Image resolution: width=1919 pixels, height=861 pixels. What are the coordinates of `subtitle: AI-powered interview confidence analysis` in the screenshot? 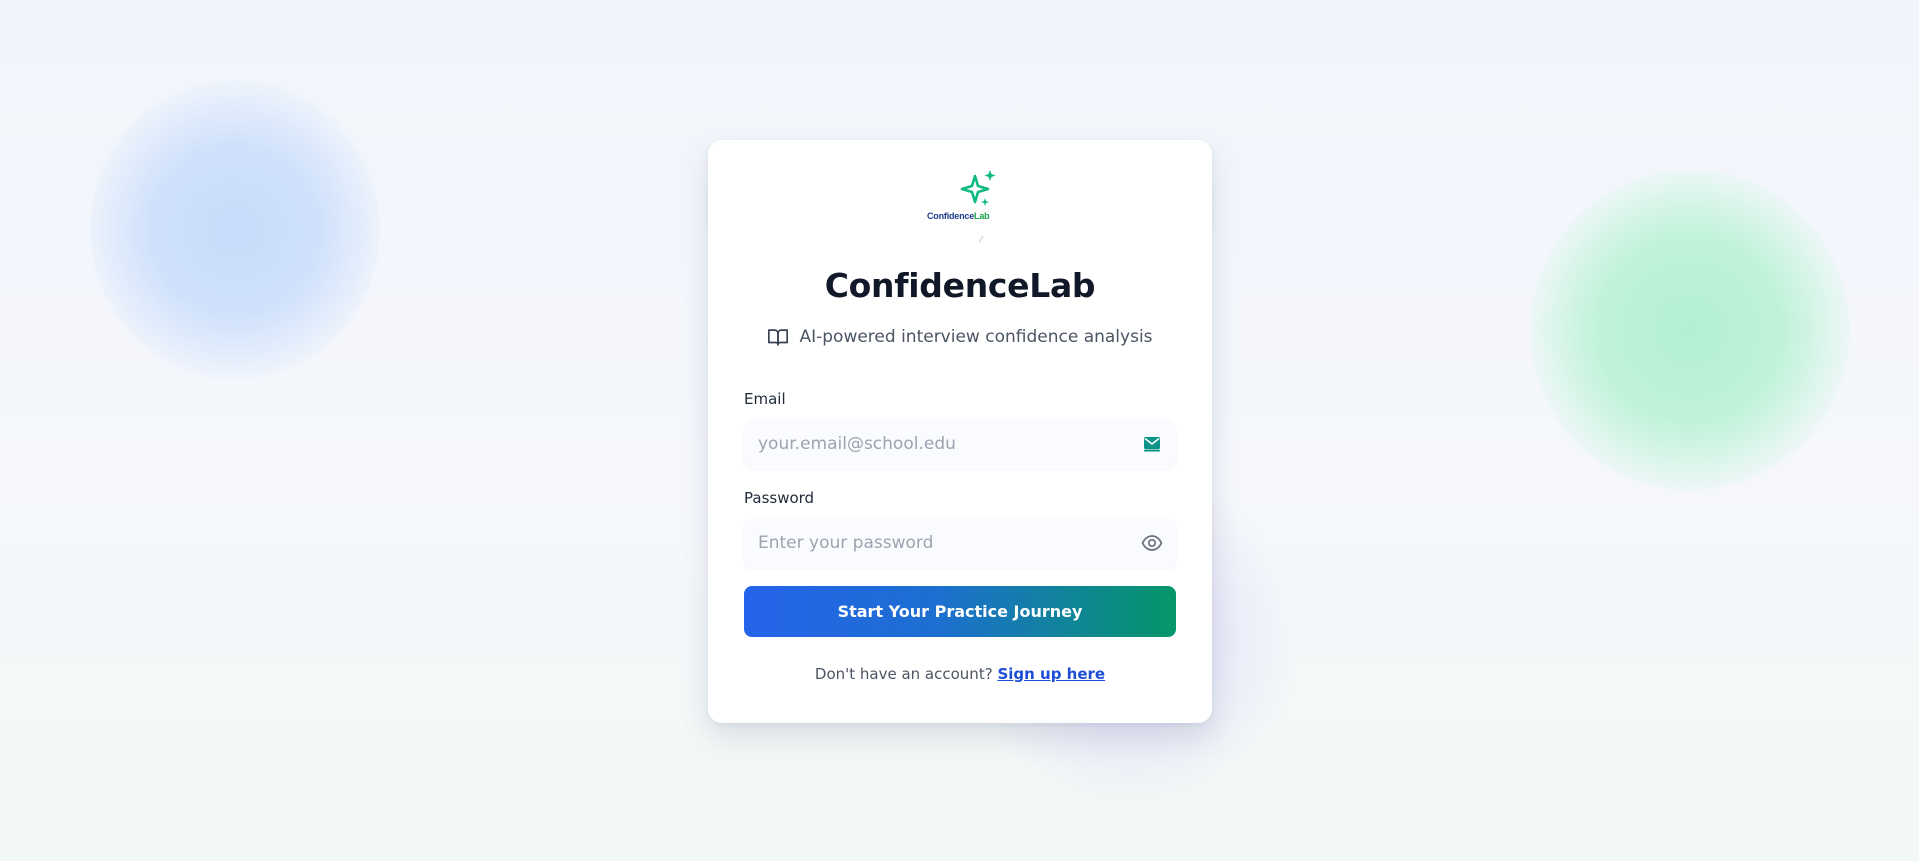 It's located at (976, 337).